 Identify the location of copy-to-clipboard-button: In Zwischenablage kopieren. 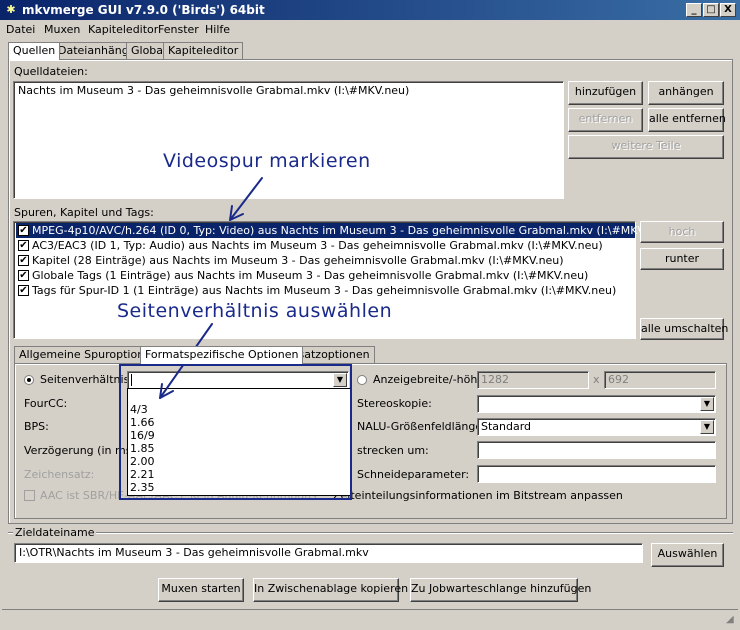
(330, 590).